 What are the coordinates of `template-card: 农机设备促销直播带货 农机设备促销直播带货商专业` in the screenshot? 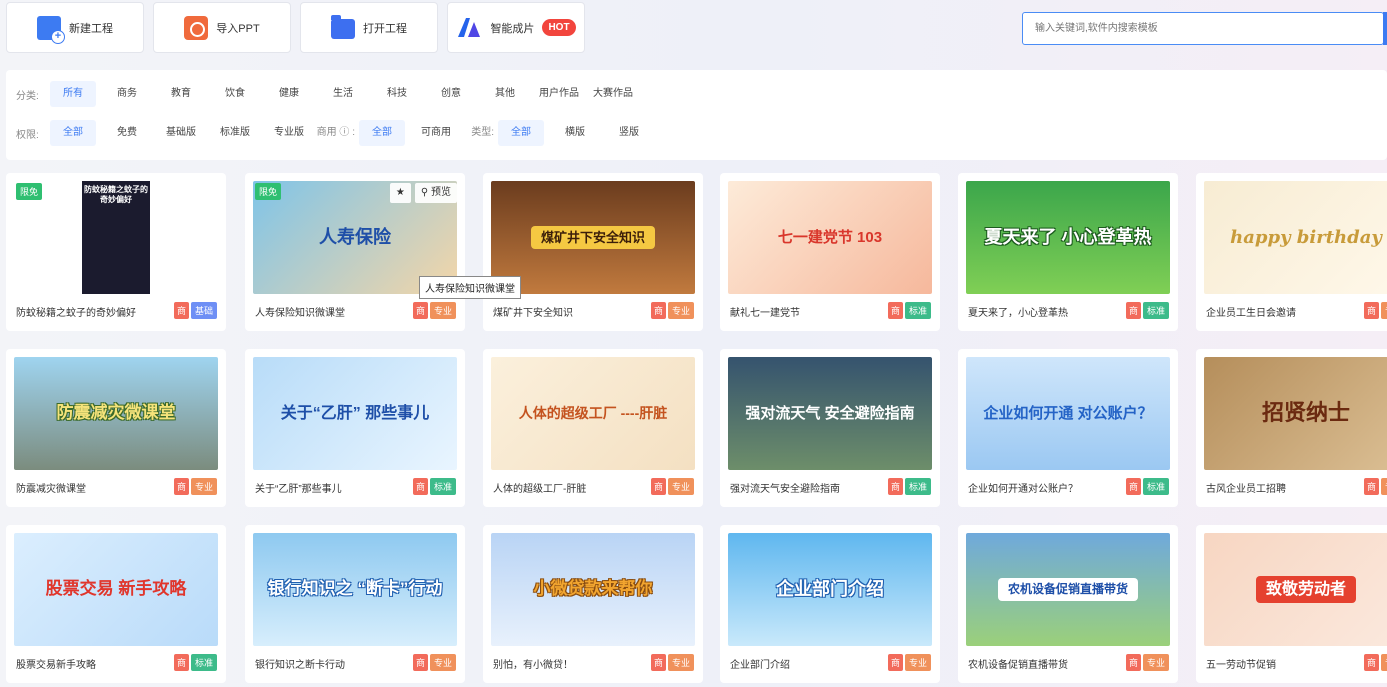 It's located at (1068, 604).